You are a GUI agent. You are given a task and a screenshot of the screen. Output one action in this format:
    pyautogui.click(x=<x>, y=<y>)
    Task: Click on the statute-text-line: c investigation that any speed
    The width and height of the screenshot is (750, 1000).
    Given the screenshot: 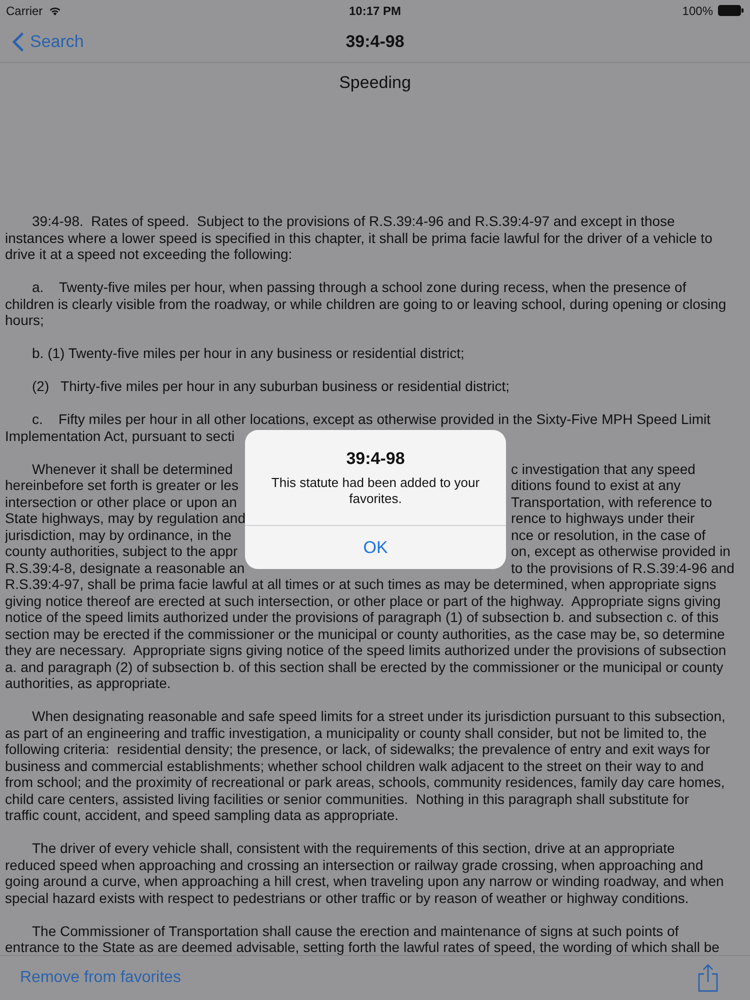 What is the action you would take?
    pyautogui.click(x=603, y=468)
    